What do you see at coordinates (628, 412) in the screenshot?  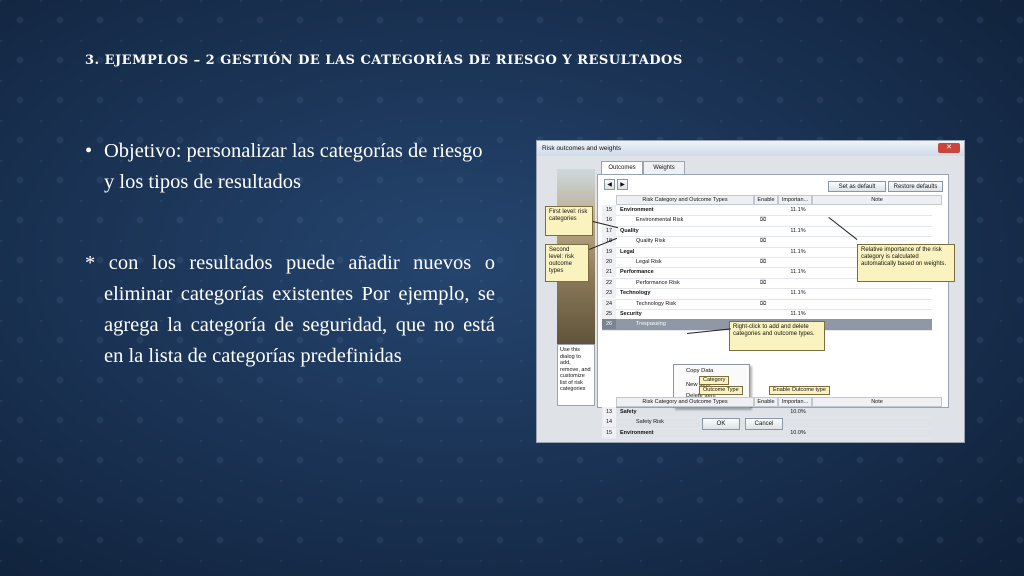 I see `row-label: Safety` at bounding box center [628, 412].